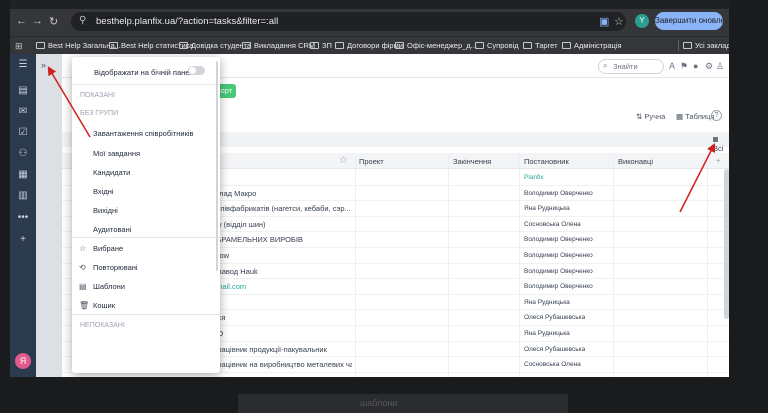 Image resolution: width=768 pixels, height=413 pixels. I want to click on projects-icon: ▤, so click(23, 90).